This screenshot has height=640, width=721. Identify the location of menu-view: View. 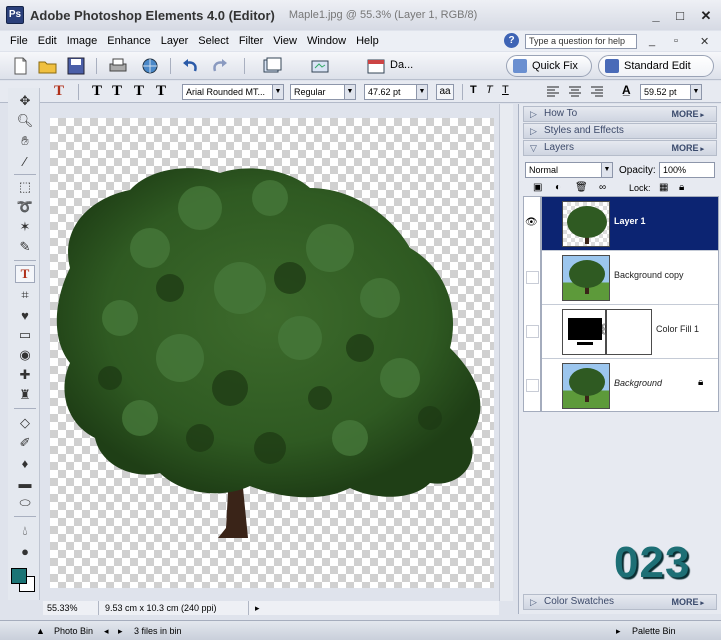
(285, 41).